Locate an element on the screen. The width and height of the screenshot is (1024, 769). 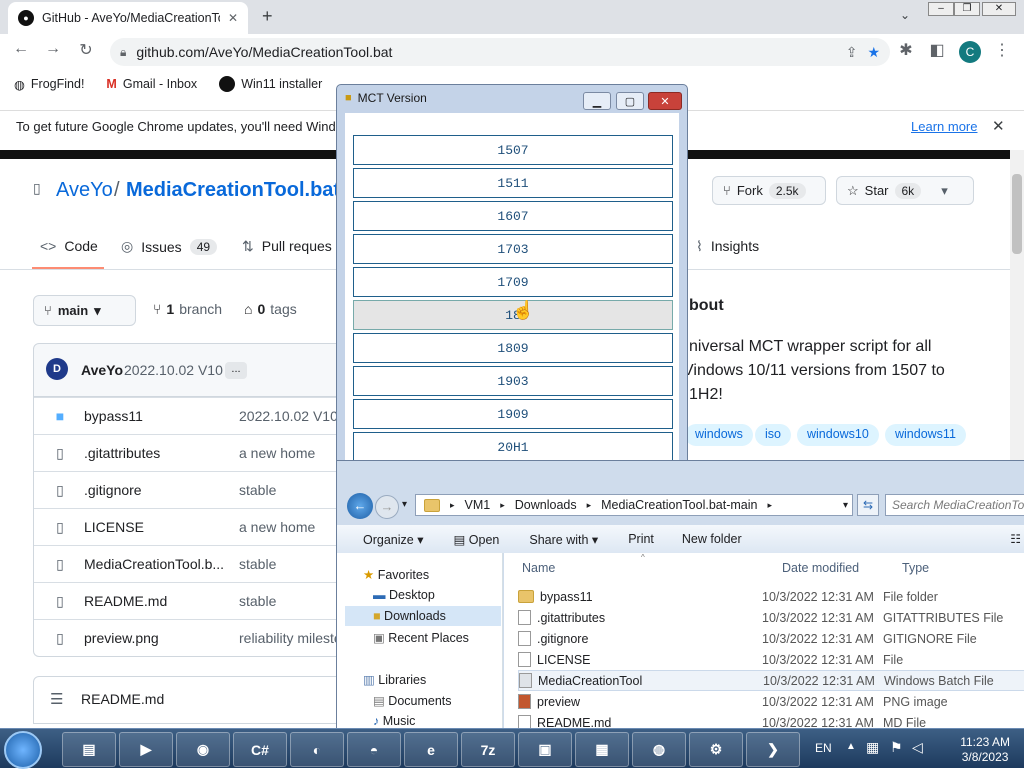
version-button: 1703 is located at coordinates (513, 249).